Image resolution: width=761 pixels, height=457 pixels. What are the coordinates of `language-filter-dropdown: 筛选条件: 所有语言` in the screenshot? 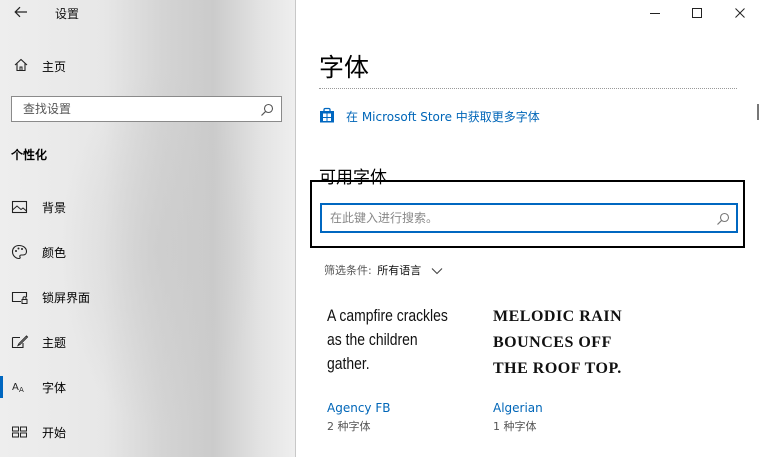 It's located at (383, 270).